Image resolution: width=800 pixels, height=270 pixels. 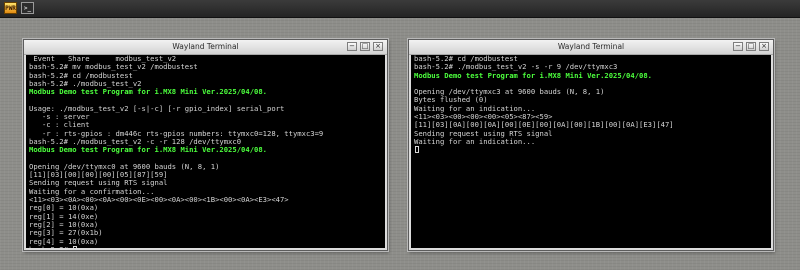 What do you see at coordinates (205, 241) in the screenshot?
I see `terminal-line: reg[4] = 10(0xa)` at bounding box center [205, 241].